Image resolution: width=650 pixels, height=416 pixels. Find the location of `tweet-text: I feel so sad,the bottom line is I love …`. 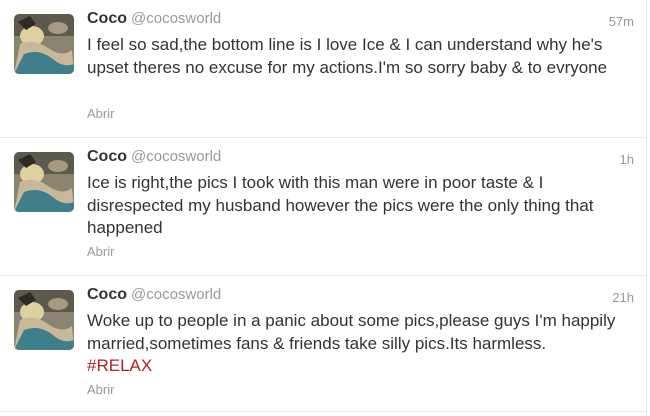

tweet-text: I feel so sad,the bottom line is I love … is located at coordinates (357, 56).